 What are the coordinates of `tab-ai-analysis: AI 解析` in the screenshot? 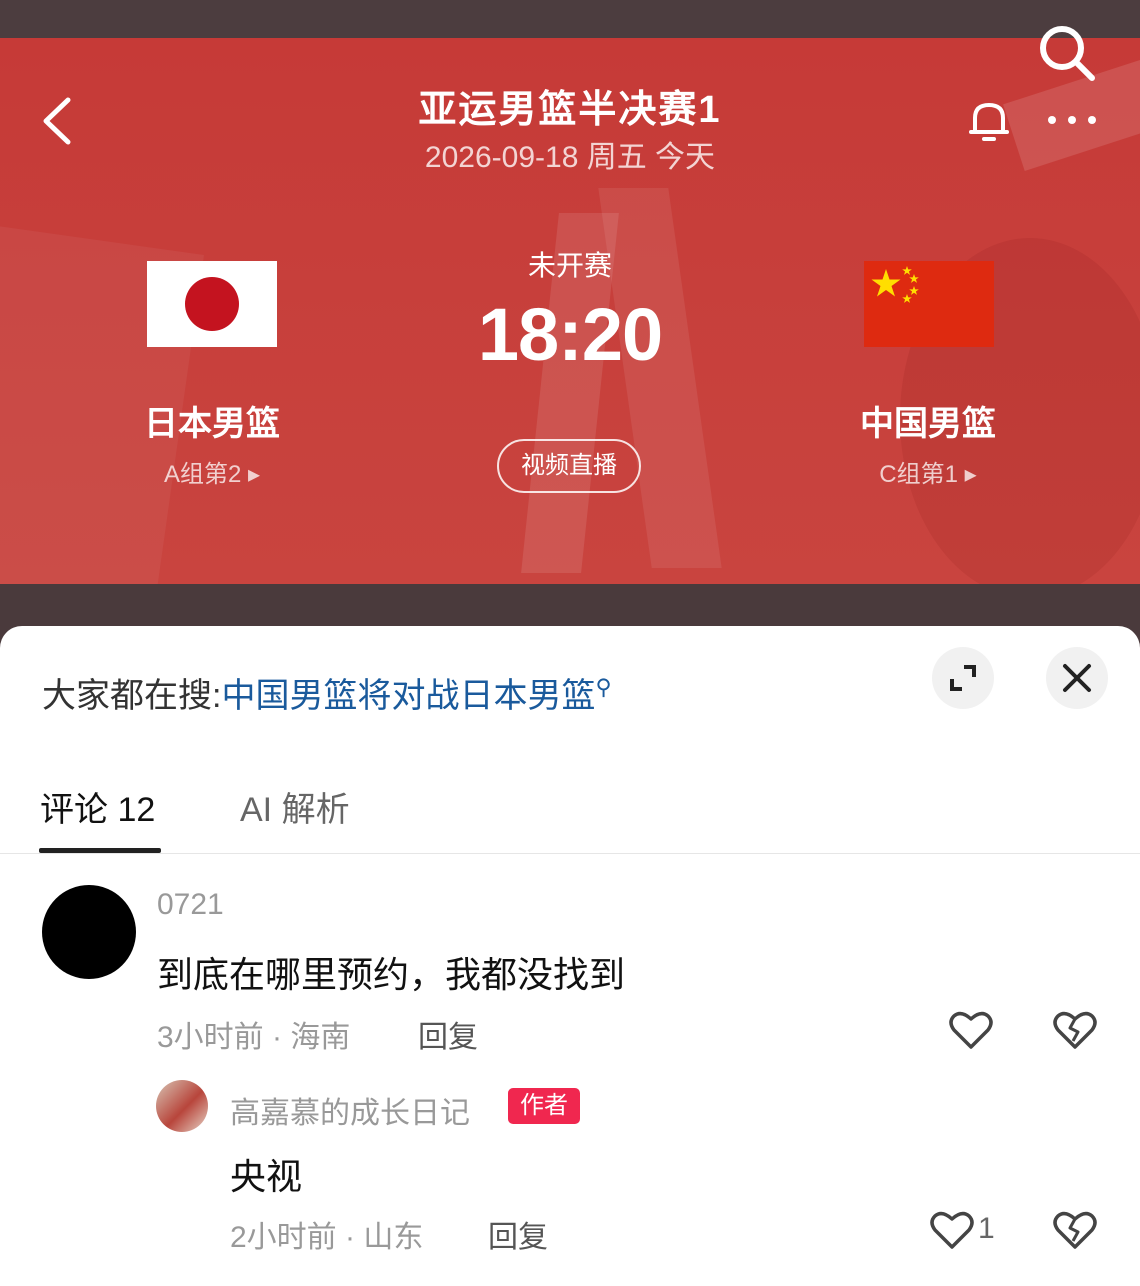 It's located at (295, 806).